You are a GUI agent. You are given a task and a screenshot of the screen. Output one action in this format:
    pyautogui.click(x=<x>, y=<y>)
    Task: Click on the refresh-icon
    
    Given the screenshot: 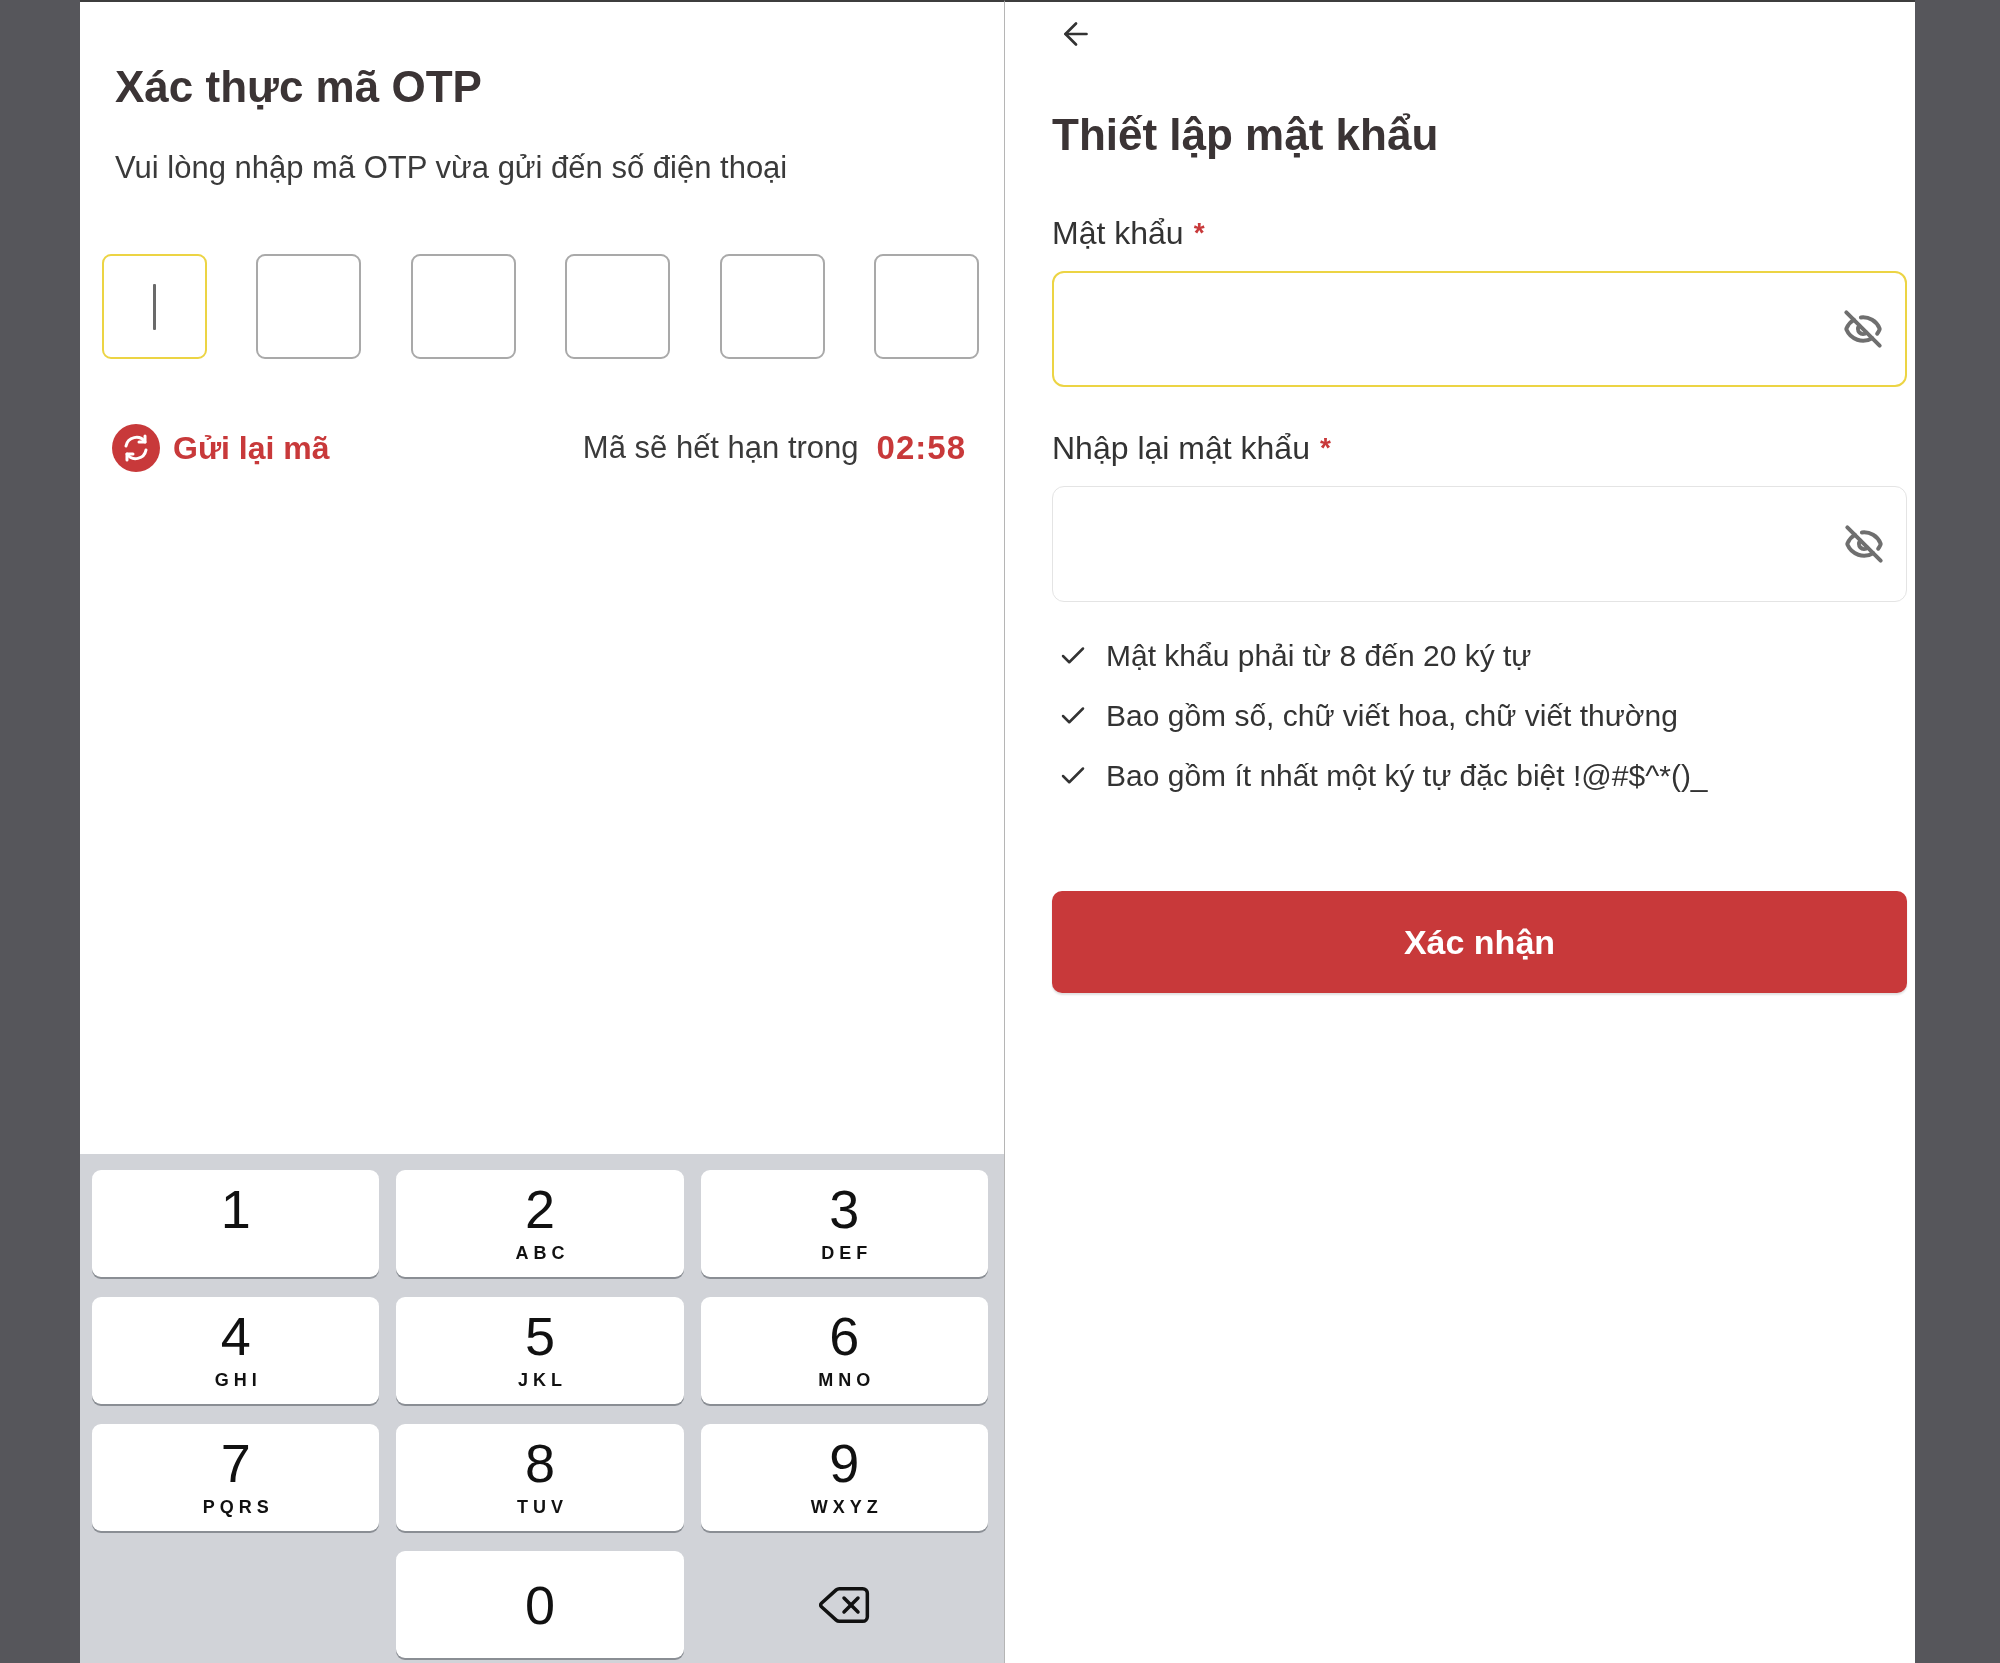 What is the action you would take?
    pyautogui.click(x=136, y=448)
    